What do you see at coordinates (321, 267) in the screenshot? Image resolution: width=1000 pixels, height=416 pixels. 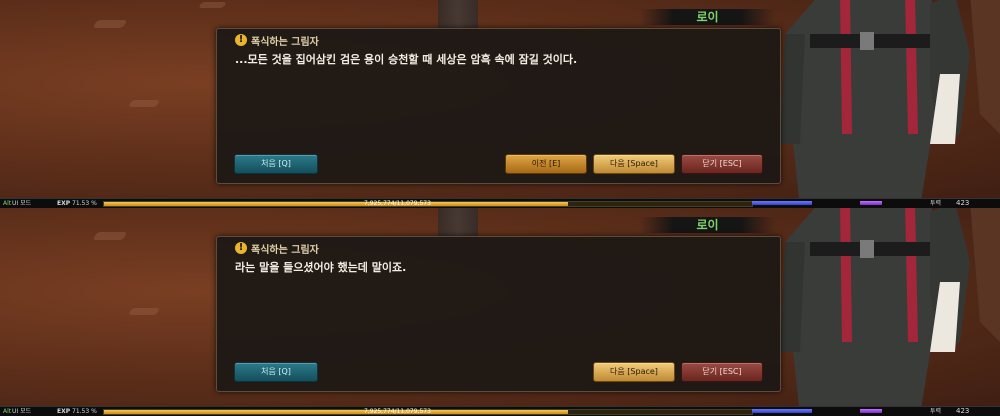 I see `dialogue-text: 라는 말을 들으셨어야 했는데 말이죠.` at bounding box center [321, 267].